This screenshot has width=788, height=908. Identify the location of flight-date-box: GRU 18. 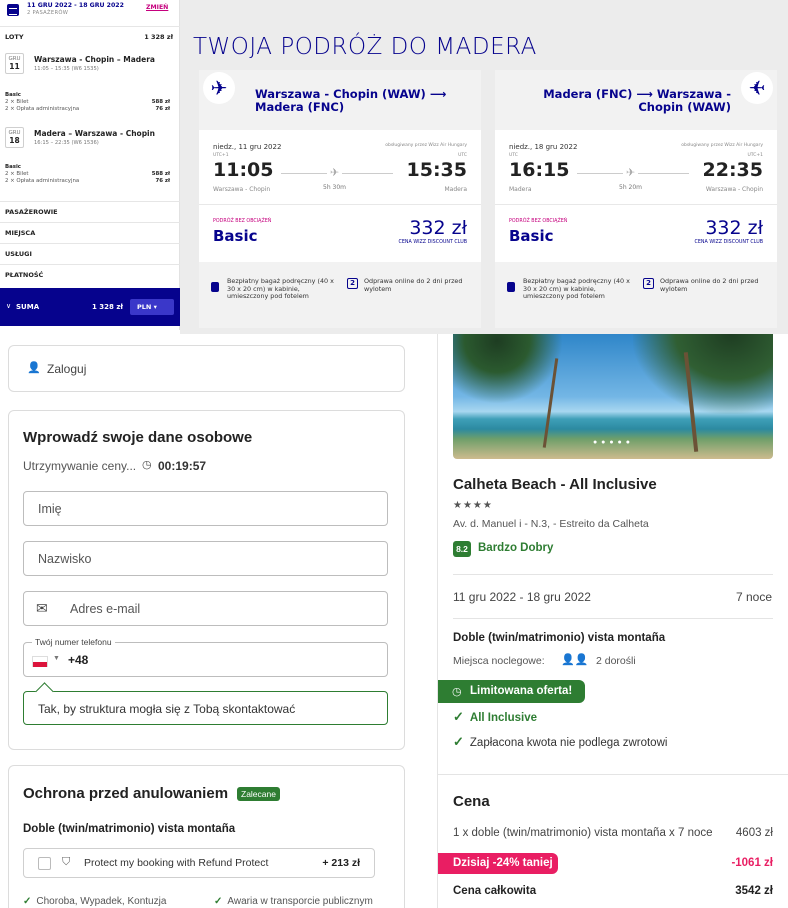
(14, 137).